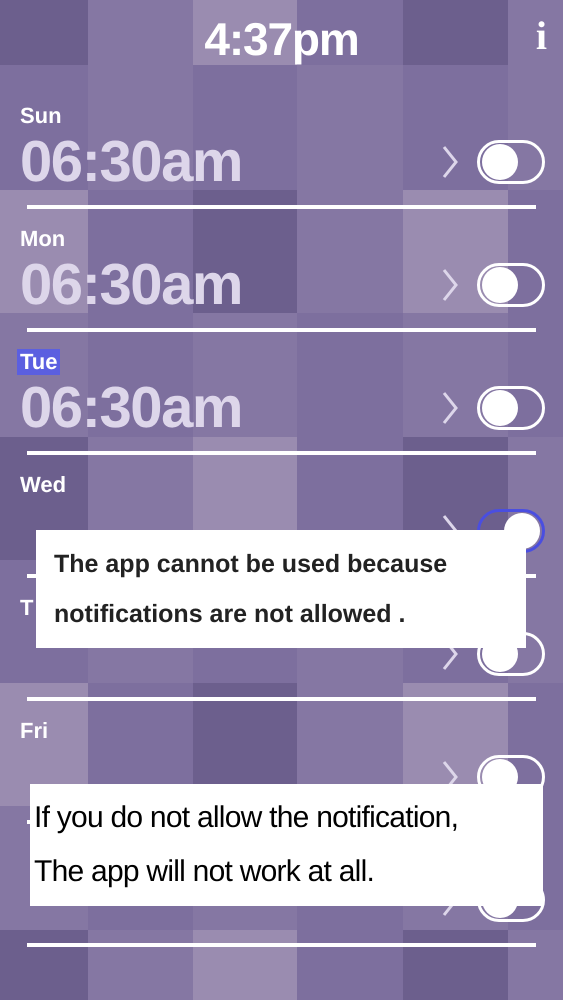  Describe the element at coordinates (27, 608) in the screenshot. I see `day-label: T` at that location.